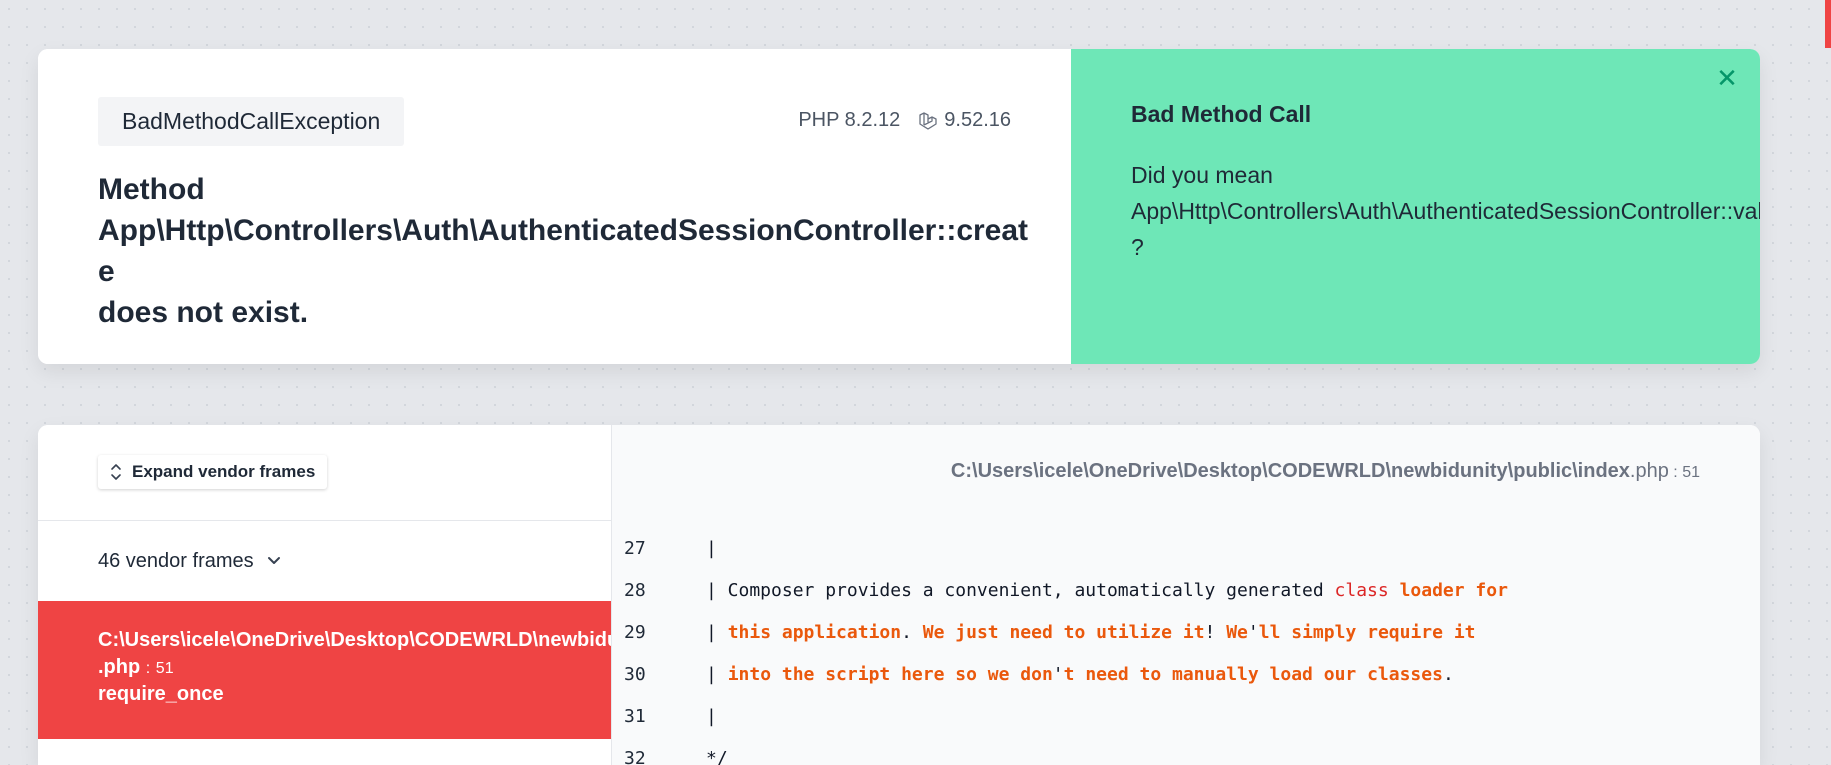 The height and width of the screenshot is (765, 1831). Describe the element at coordinates (1394, 590) in the screenshot. I see `code-fragment` at that location.